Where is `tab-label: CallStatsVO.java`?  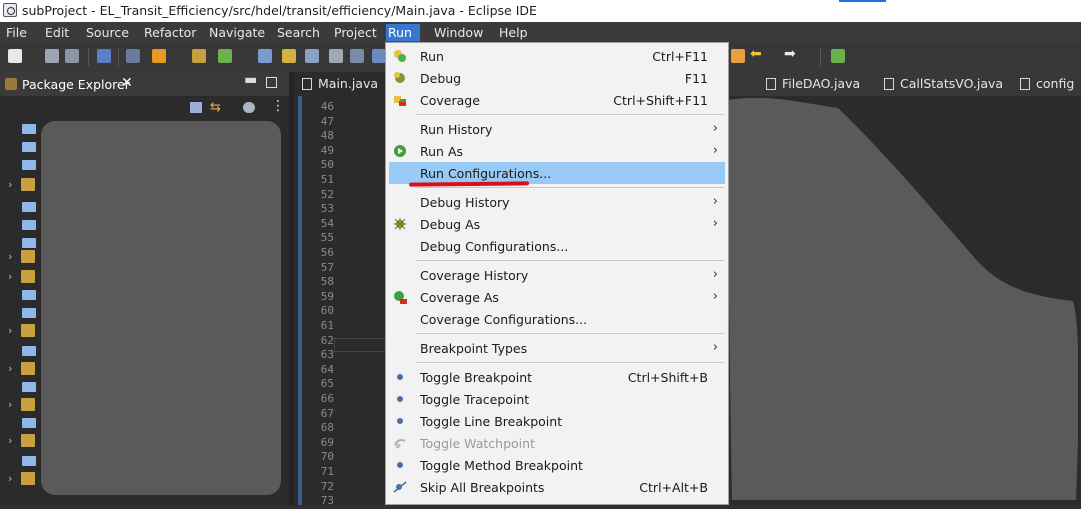 tab-label: CallStatsVO.java is located at coordinates (952, 83).